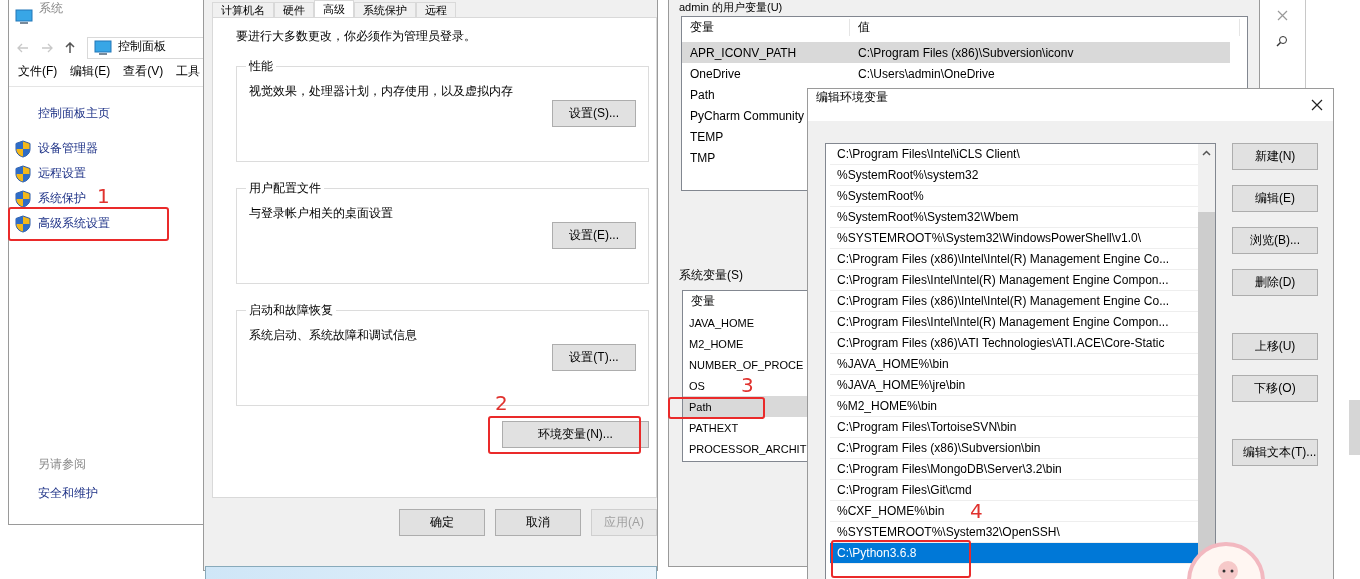  What do you see at coordinates (61, 464) in the screenshot?
I see `see-also-heading: 另请参阅` at bounding box center [61, 464].